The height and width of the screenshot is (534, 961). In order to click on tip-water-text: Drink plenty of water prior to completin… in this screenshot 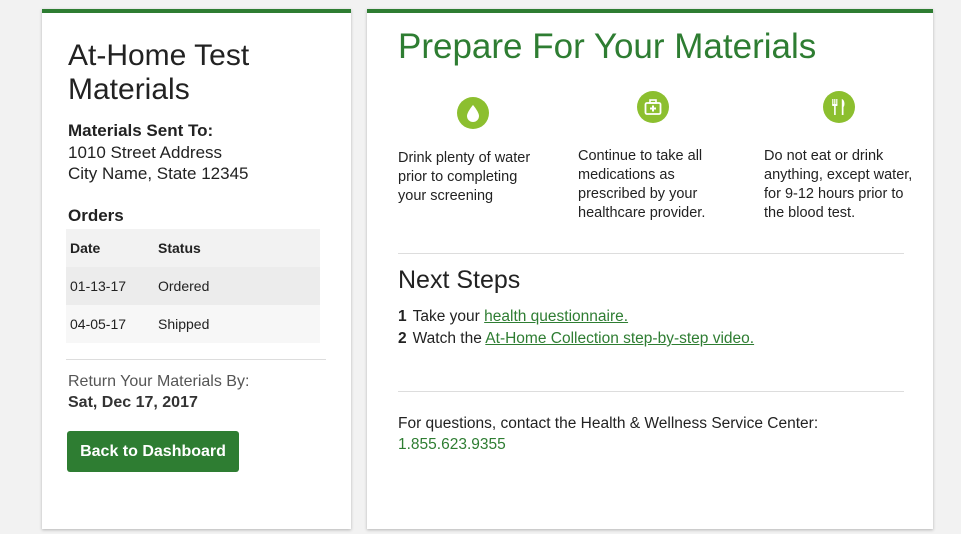, I will do `click(464, 177)`.